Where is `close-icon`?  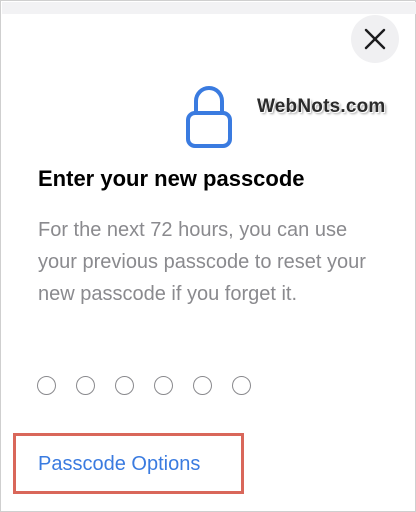 close-icon is located at coordinates (375, 39).